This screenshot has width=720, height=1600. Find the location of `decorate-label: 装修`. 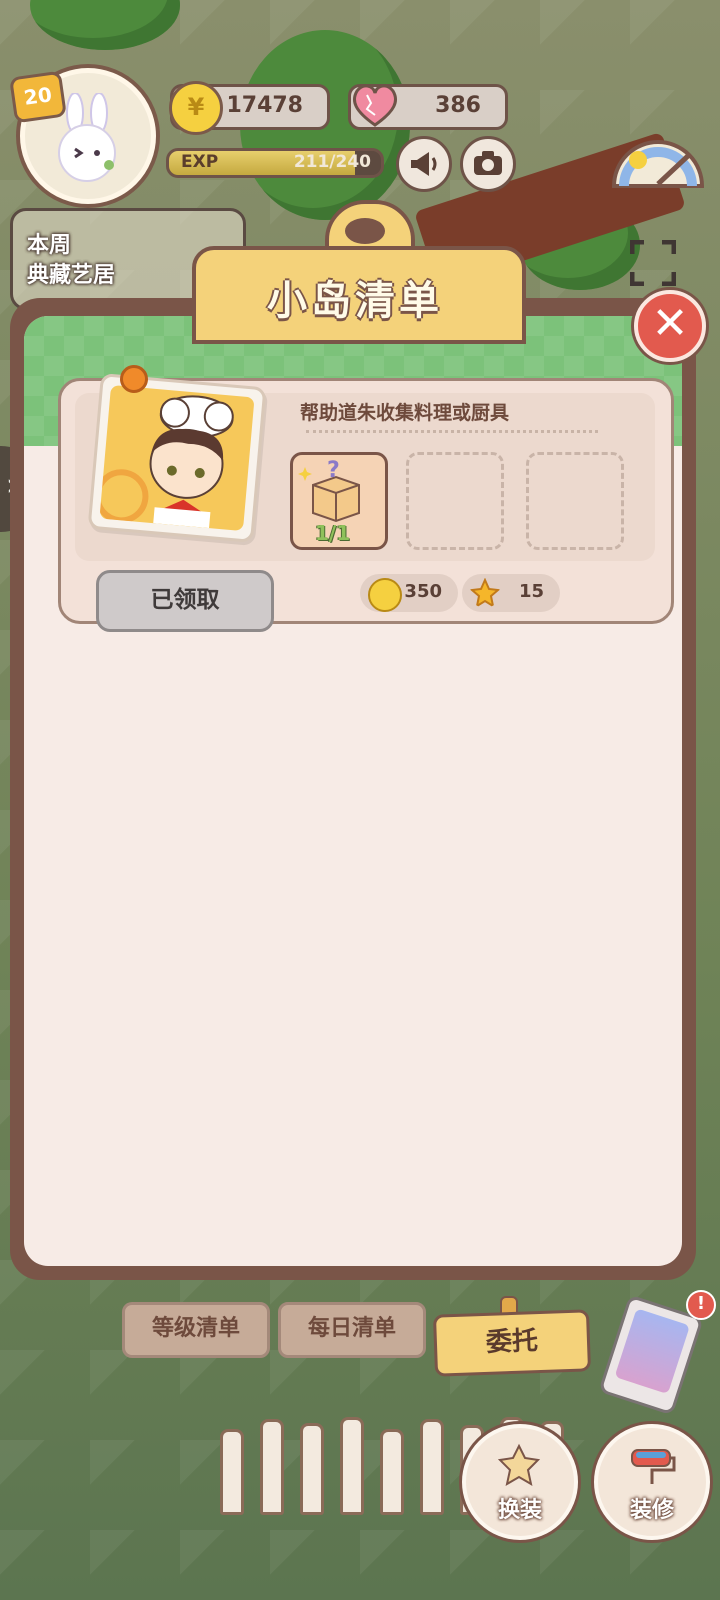

decorate-label: 装修 is located at coordinates (651, 1510).